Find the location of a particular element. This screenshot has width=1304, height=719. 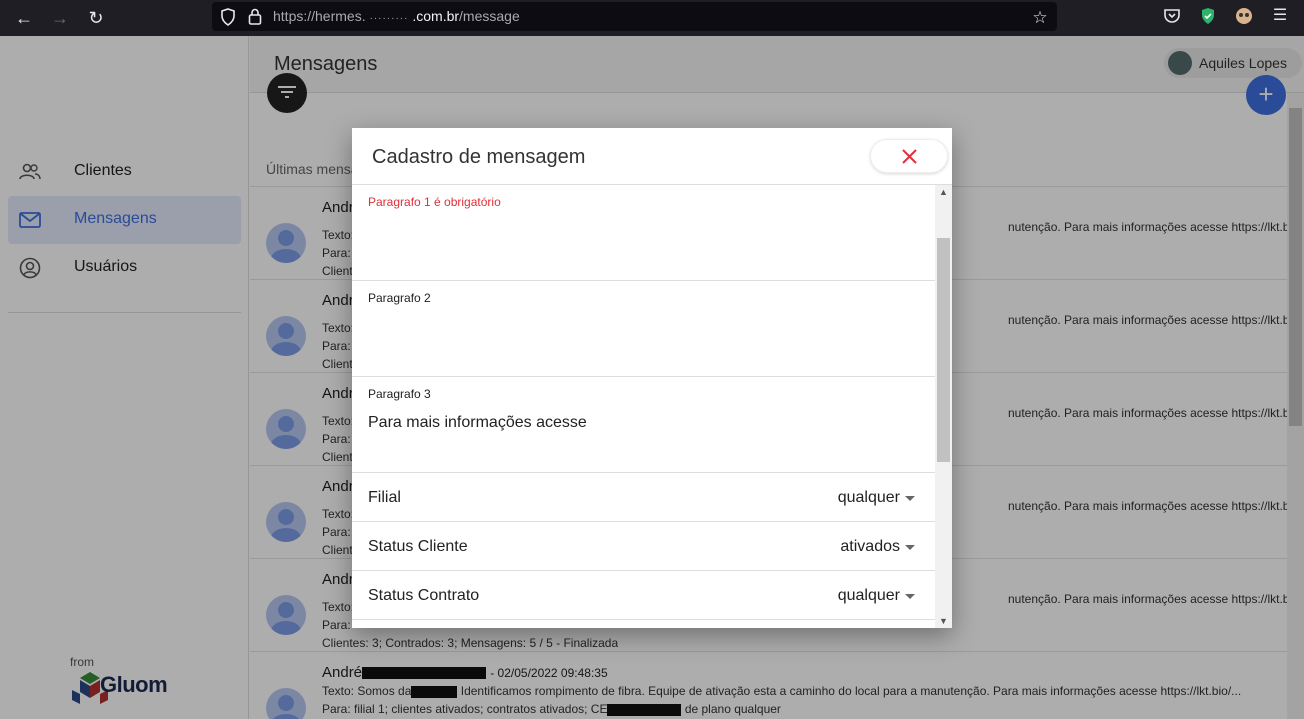

status-contrato-value: qualquer is located at coordinates (869, 596).